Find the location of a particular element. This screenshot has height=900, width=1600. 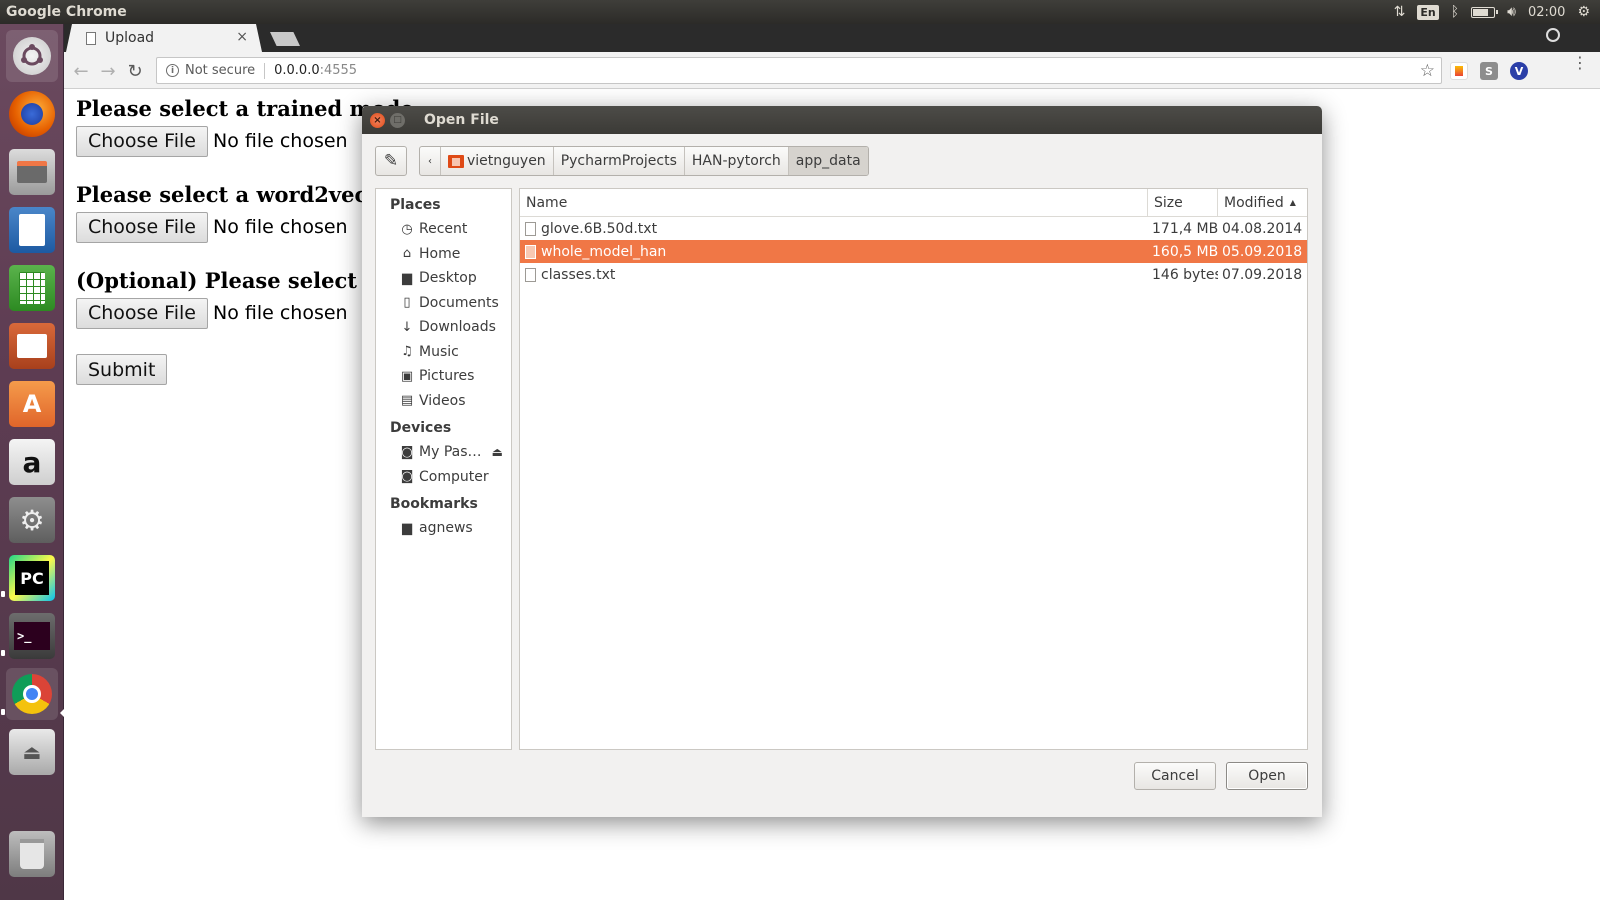

pycharm-icon: PC is located at coordinates (32, 578).